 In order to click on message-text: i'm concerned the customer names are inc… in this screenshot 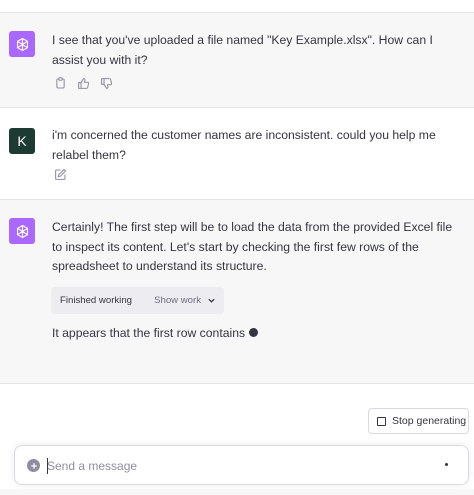, I will do `click(244, 145)`.